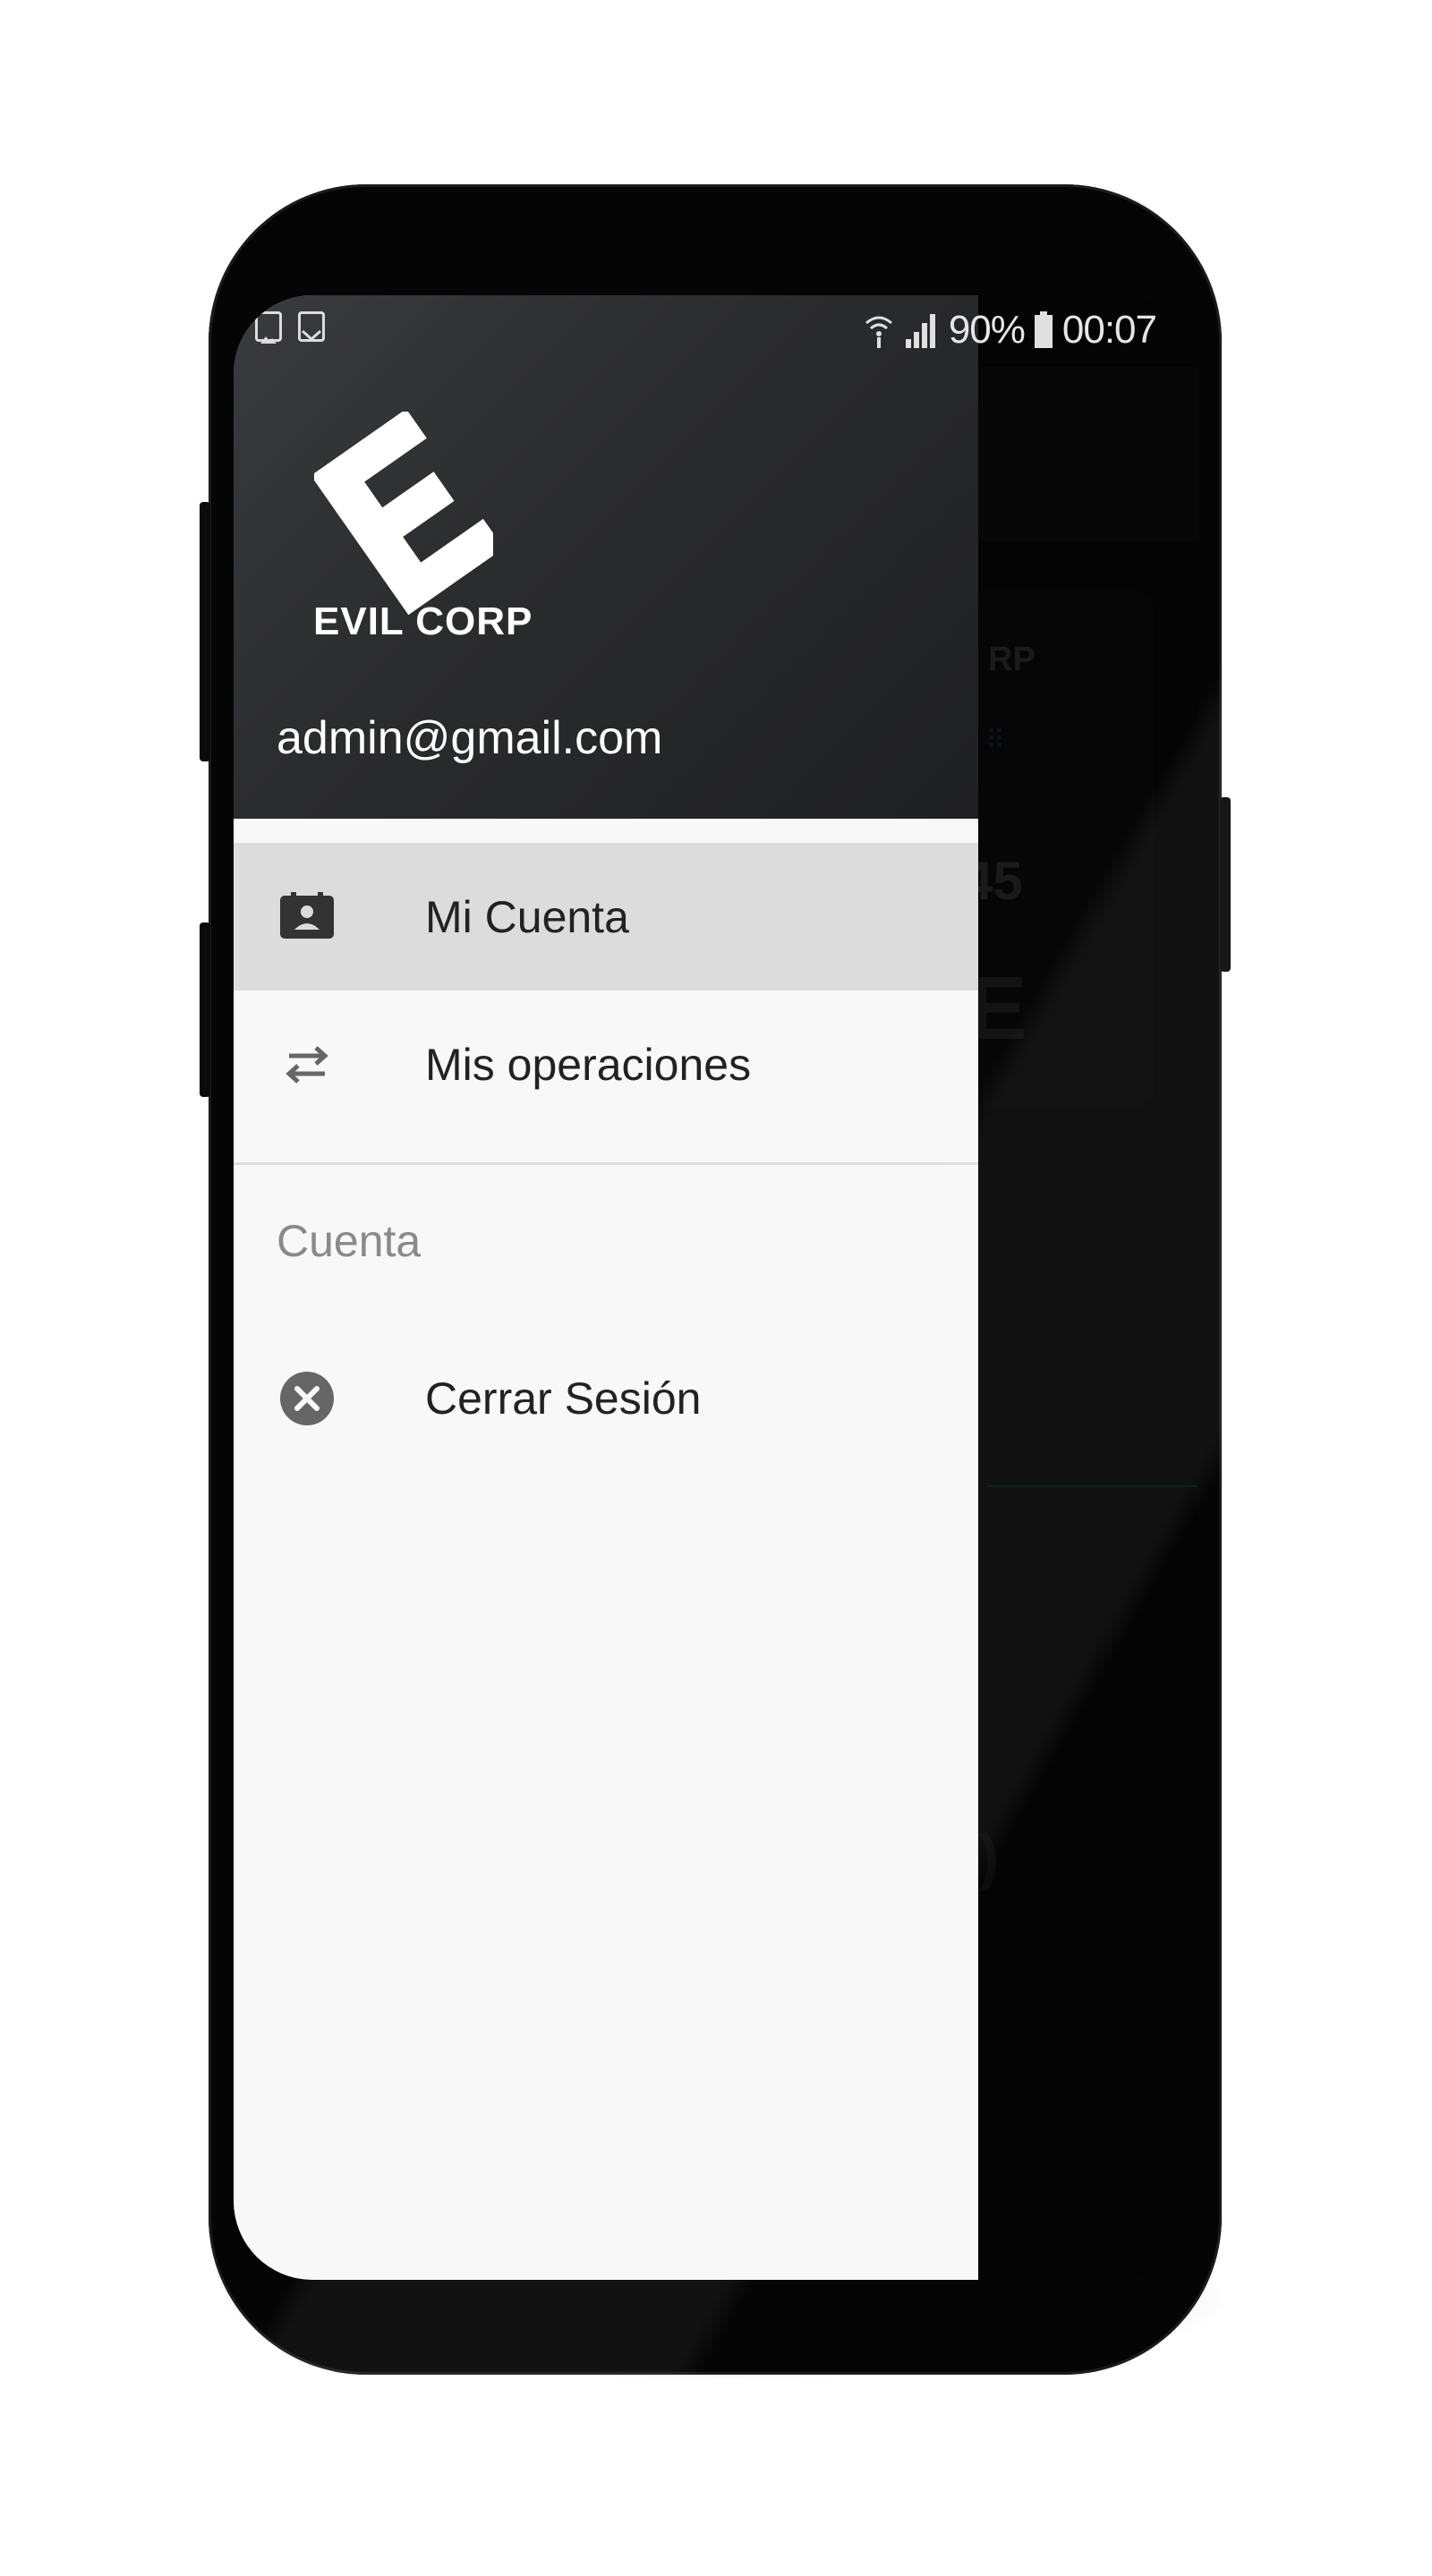  What do you see at coordinates (588, 1064) in the screenshot?
I see `menu-item-label: Mis operaciones` at bounding box center [588, 1064].